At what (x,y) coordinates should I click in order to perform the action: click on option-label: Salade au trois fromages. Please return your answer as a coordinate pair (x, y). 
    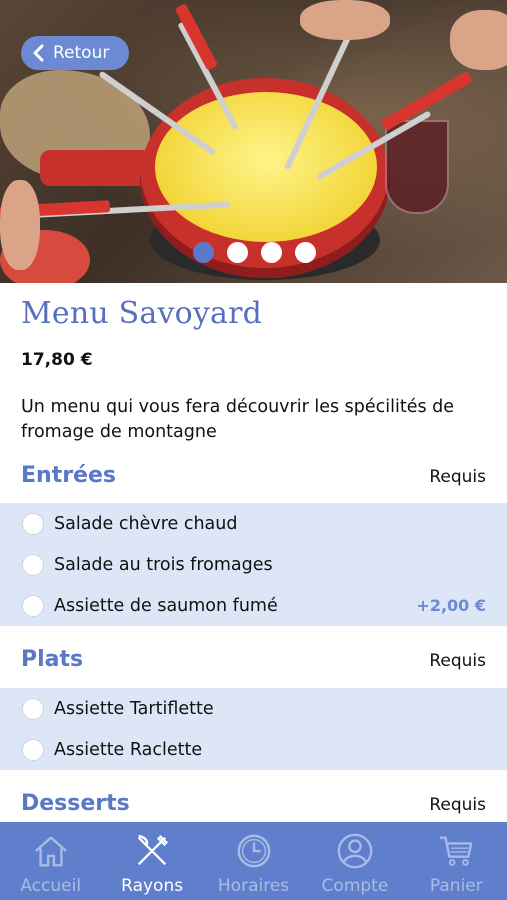
    Looking at the image, I should click on (163, 564).